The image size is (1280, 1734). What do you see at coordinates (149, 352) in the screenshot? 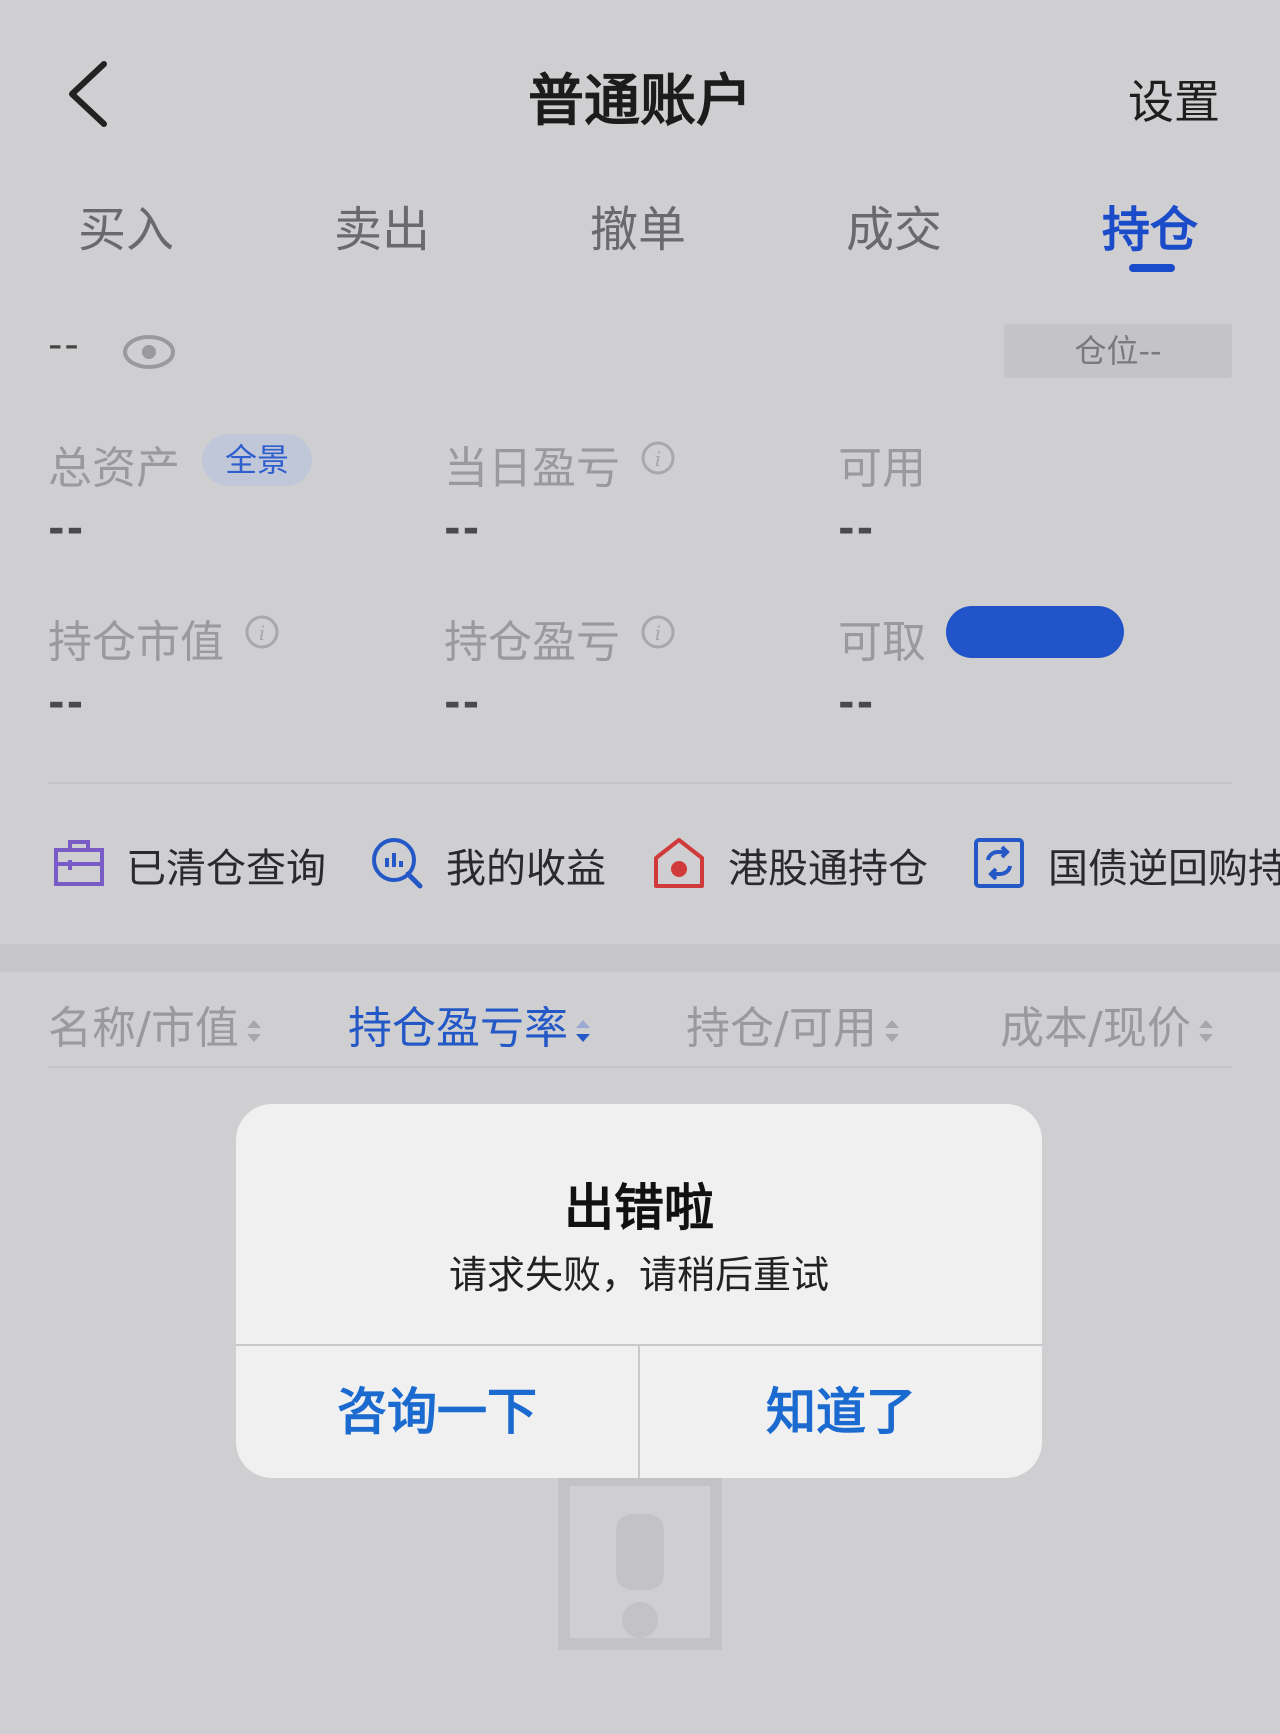
I see `eye-icon` at bounding box center [149, 352].